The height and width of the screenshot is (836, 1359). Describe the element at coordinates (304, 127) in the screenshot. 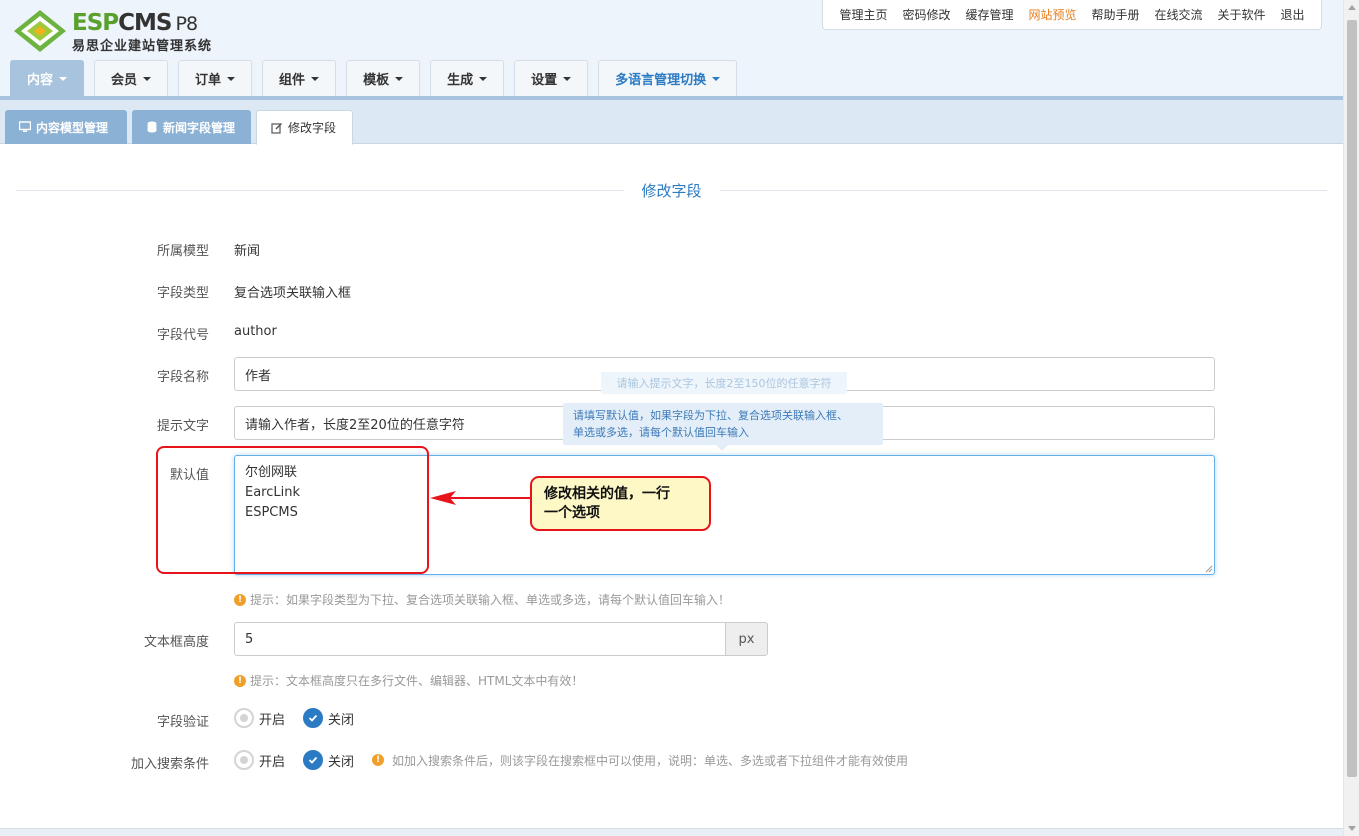

I see `subtab-edit-field: 修改字段` at that location.